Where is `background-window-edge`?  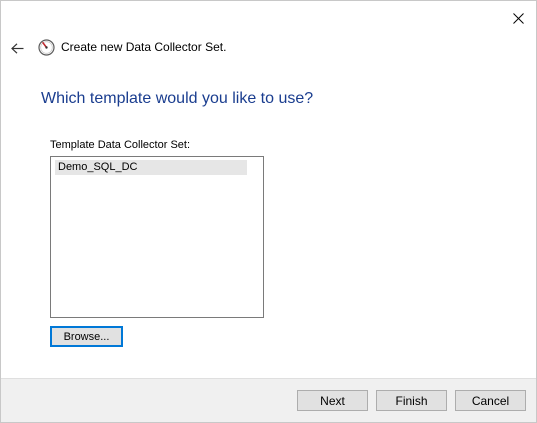
background-window-edge is located at coordinates (268, 2).